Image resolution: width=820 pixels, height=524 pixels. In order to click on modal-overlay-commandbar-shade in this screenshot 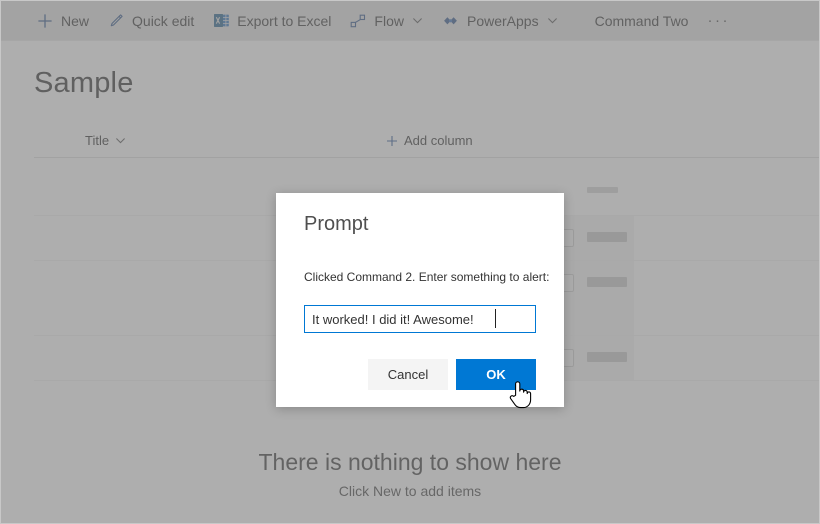, I will do `click(410, 20)`.